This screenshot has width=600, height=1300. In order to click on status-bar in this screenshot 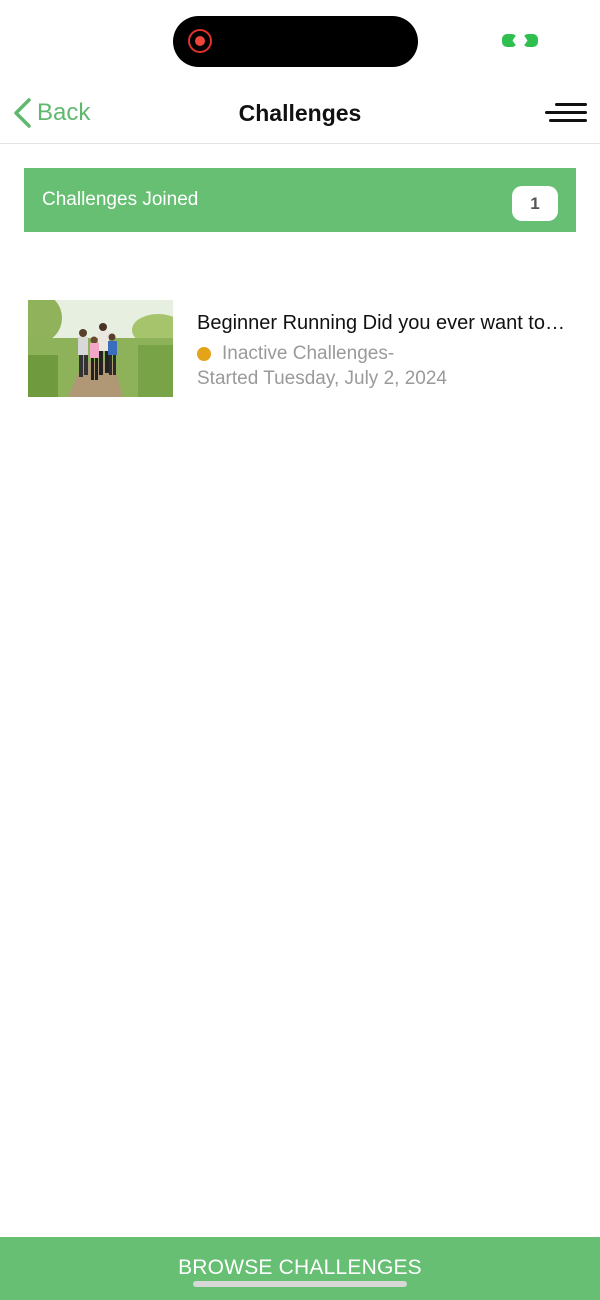, I will do `click(300, 41)`.